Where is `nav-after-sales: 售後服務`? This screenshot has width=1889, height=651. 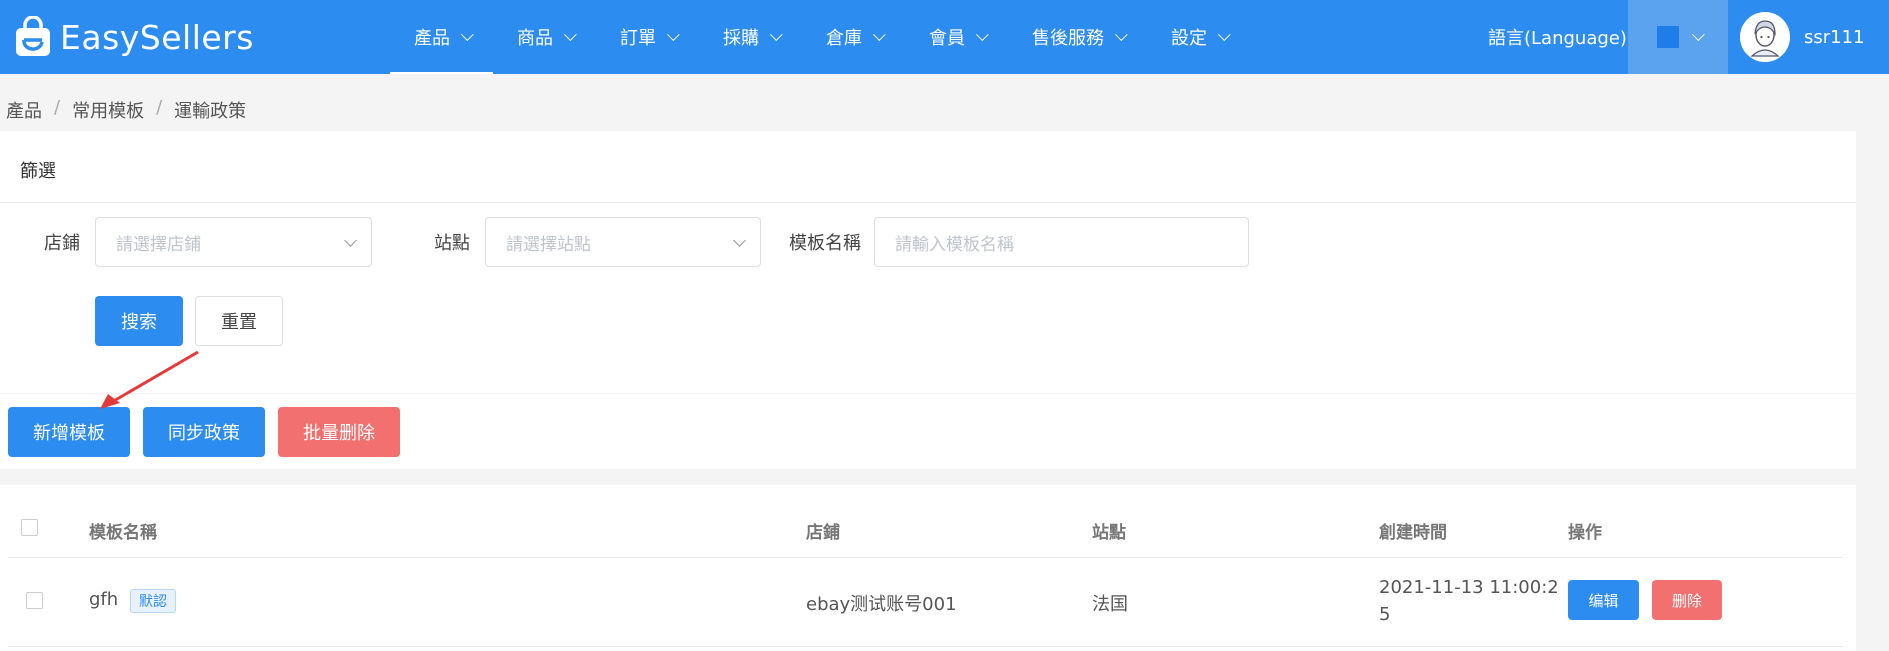
nav-after-sales: 售後服務 is located at coordinates (1077, 37).